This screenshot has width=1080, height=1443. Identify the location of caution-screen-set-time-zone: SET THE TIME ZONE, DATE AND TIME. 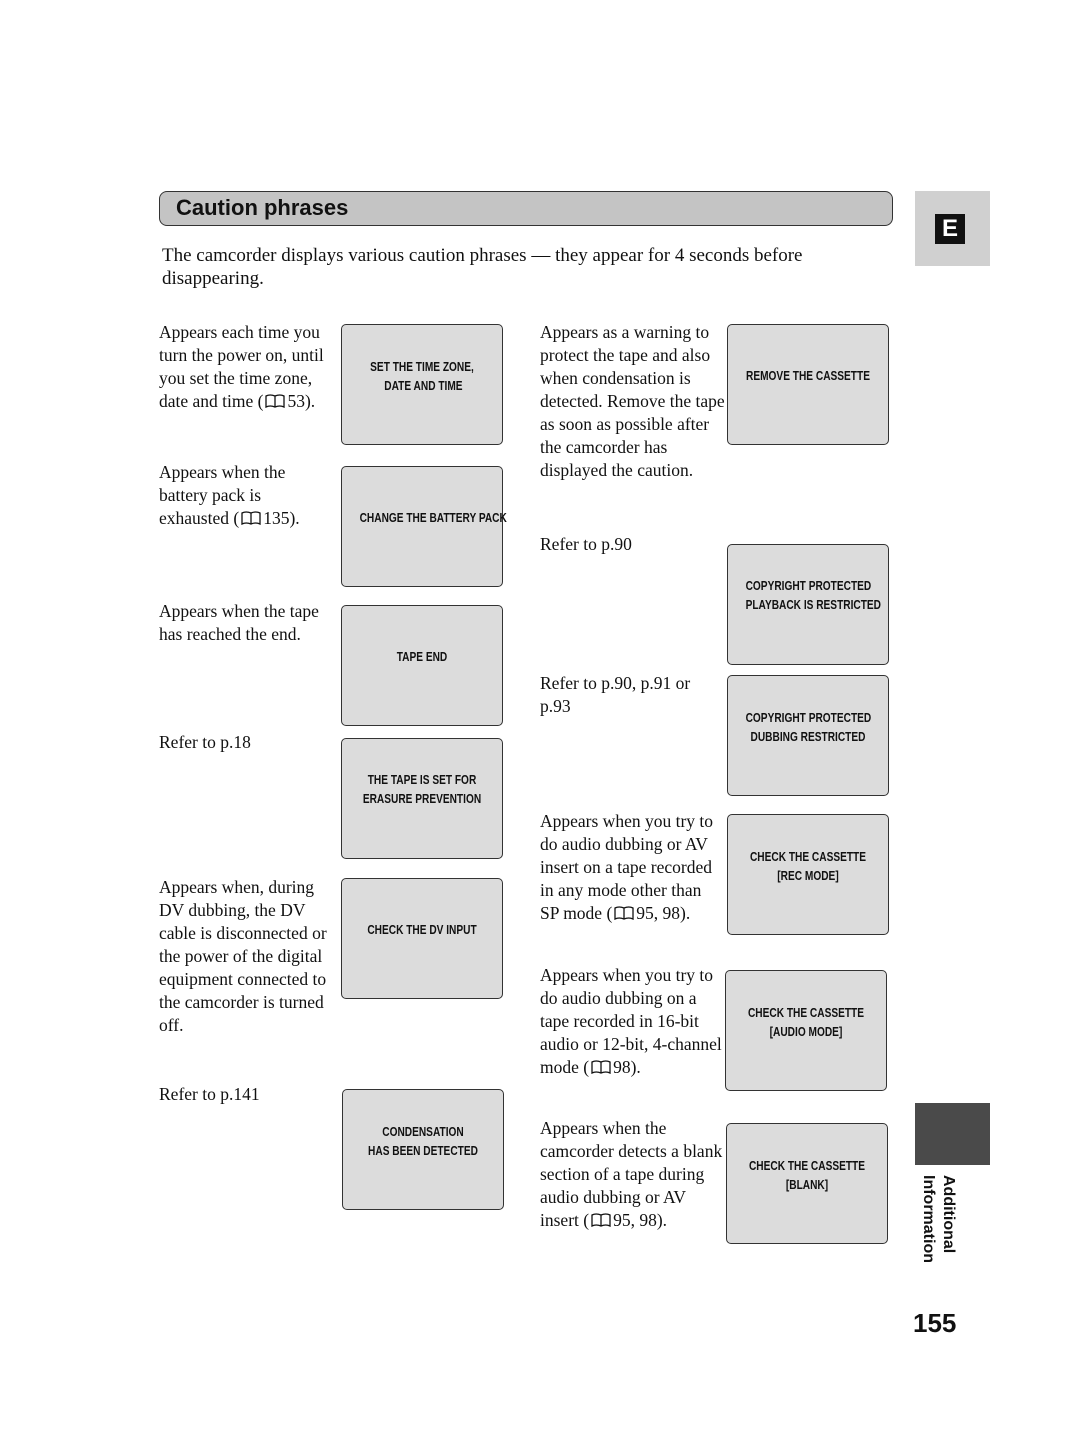
(422, 384).